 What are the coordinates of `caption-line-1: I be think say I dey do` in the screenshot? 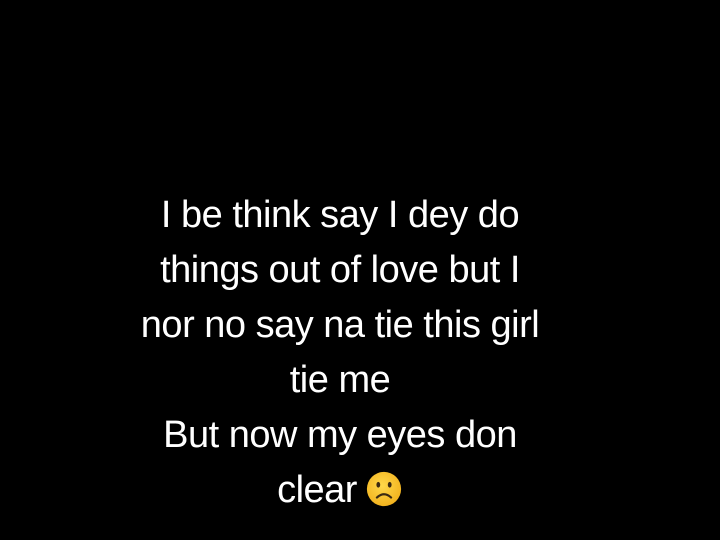 It's located at (340, 215).